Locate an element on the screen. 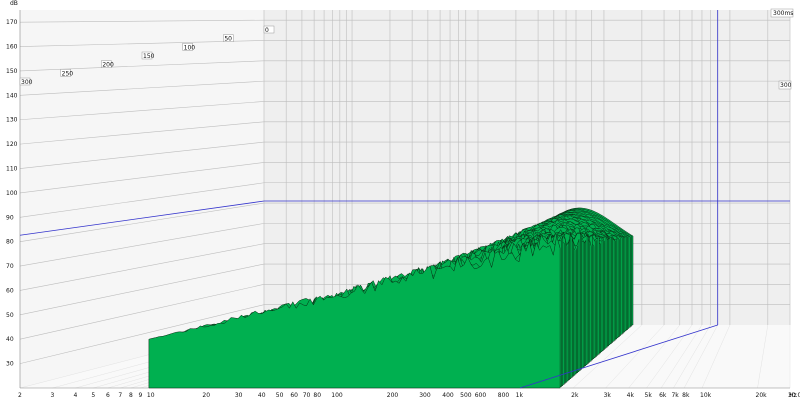  x-tick-label: 10 is located at coordinates (151, 395).